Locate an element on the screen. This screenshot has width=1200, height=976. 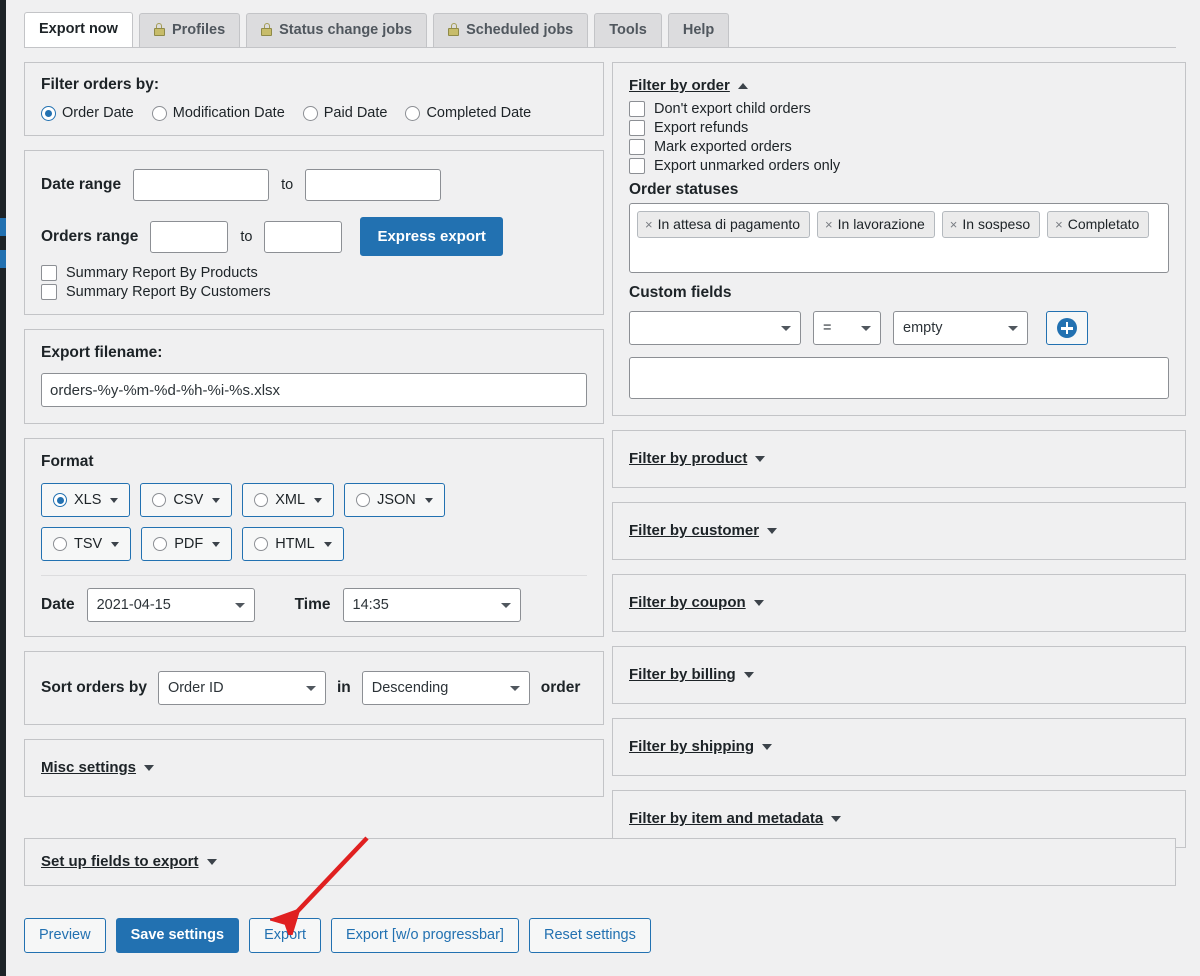
misc-settings-label: Misc settings is located at coordinates (89, 767).